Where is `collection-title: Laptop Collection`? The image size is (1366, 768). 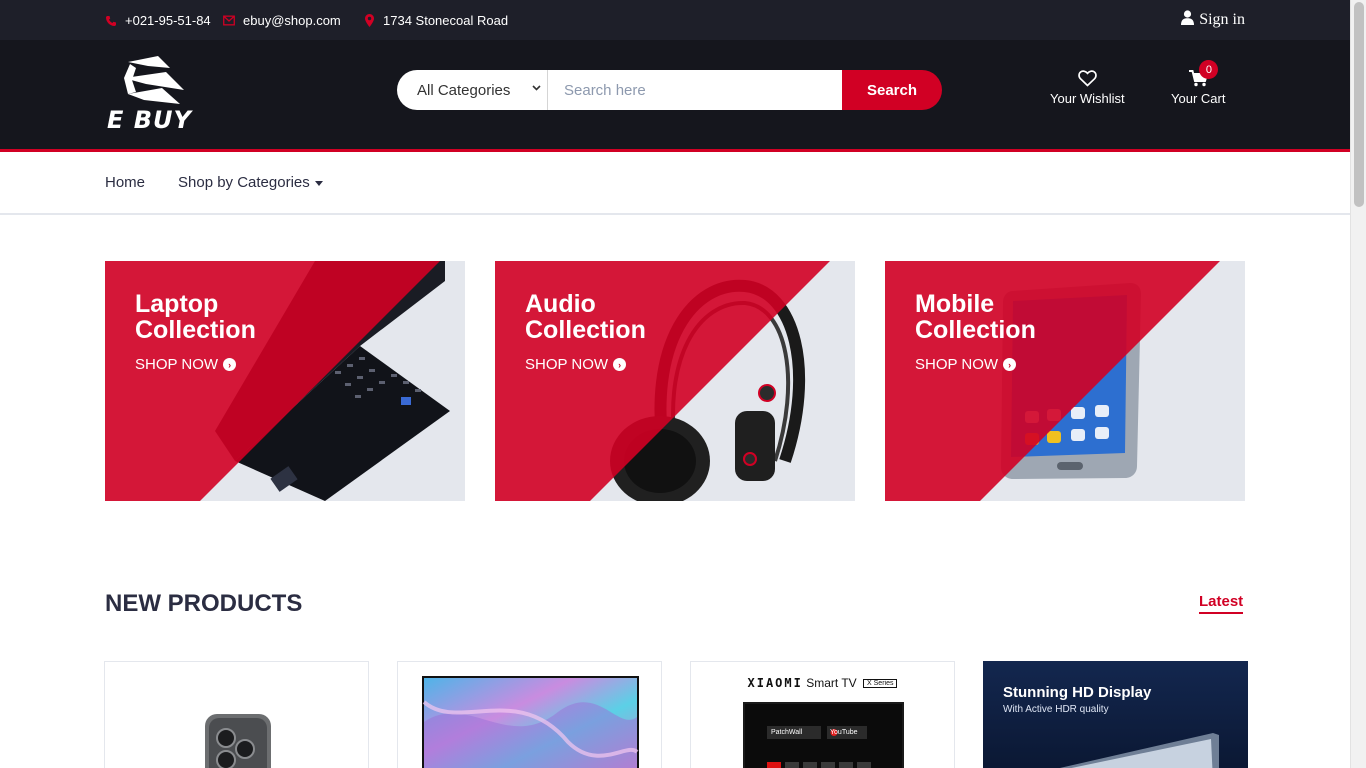 collection-title: Laptop Collection is located at coordinates (195, 317).